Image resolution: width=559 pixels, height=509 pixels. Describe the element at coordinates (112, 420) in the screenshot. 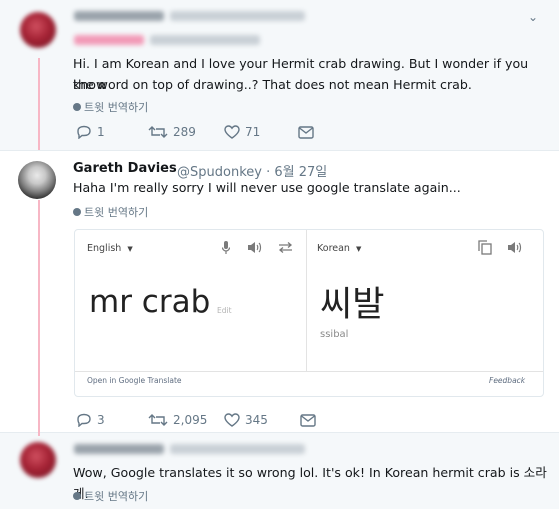

I see `reply-button: 3` at that location.